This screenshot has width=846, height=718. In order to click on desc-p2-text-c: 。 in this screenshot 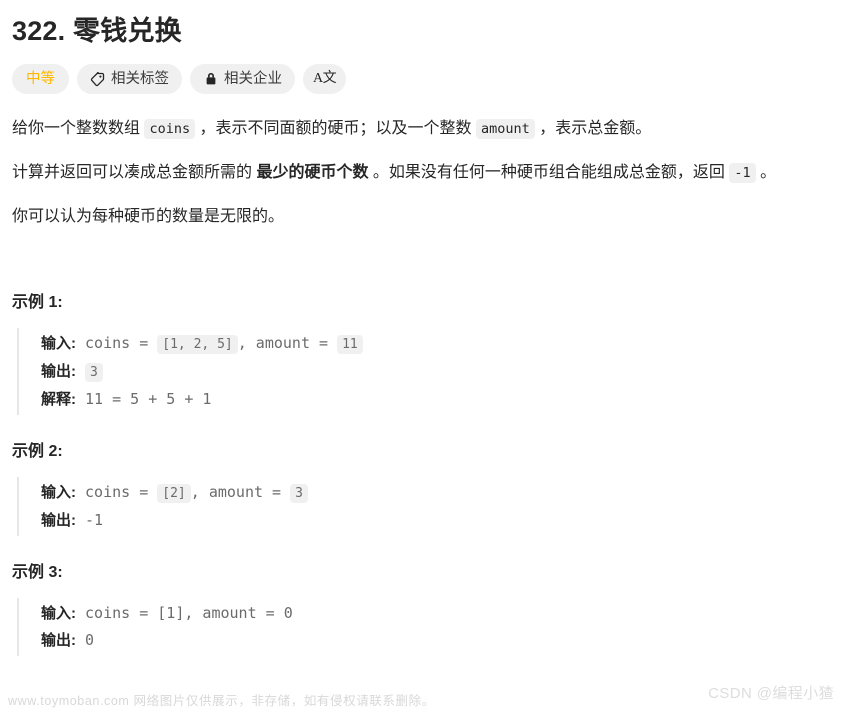, I will do `click(766, 172)`.